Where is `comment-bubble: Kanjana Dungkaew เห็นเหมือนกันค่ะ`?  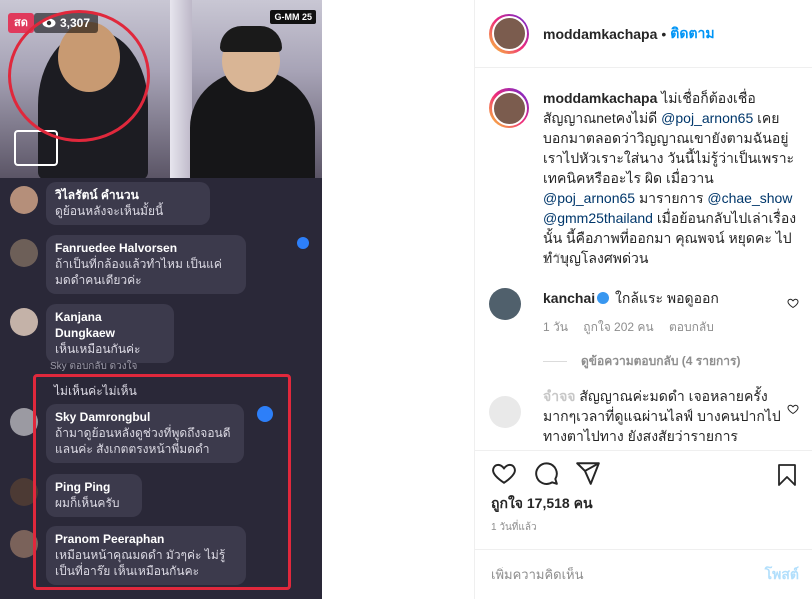
comment-bubble: Kanjana Dungkaew เห็นเหมือนกันค่ะ is located at coordinates (110, 333).